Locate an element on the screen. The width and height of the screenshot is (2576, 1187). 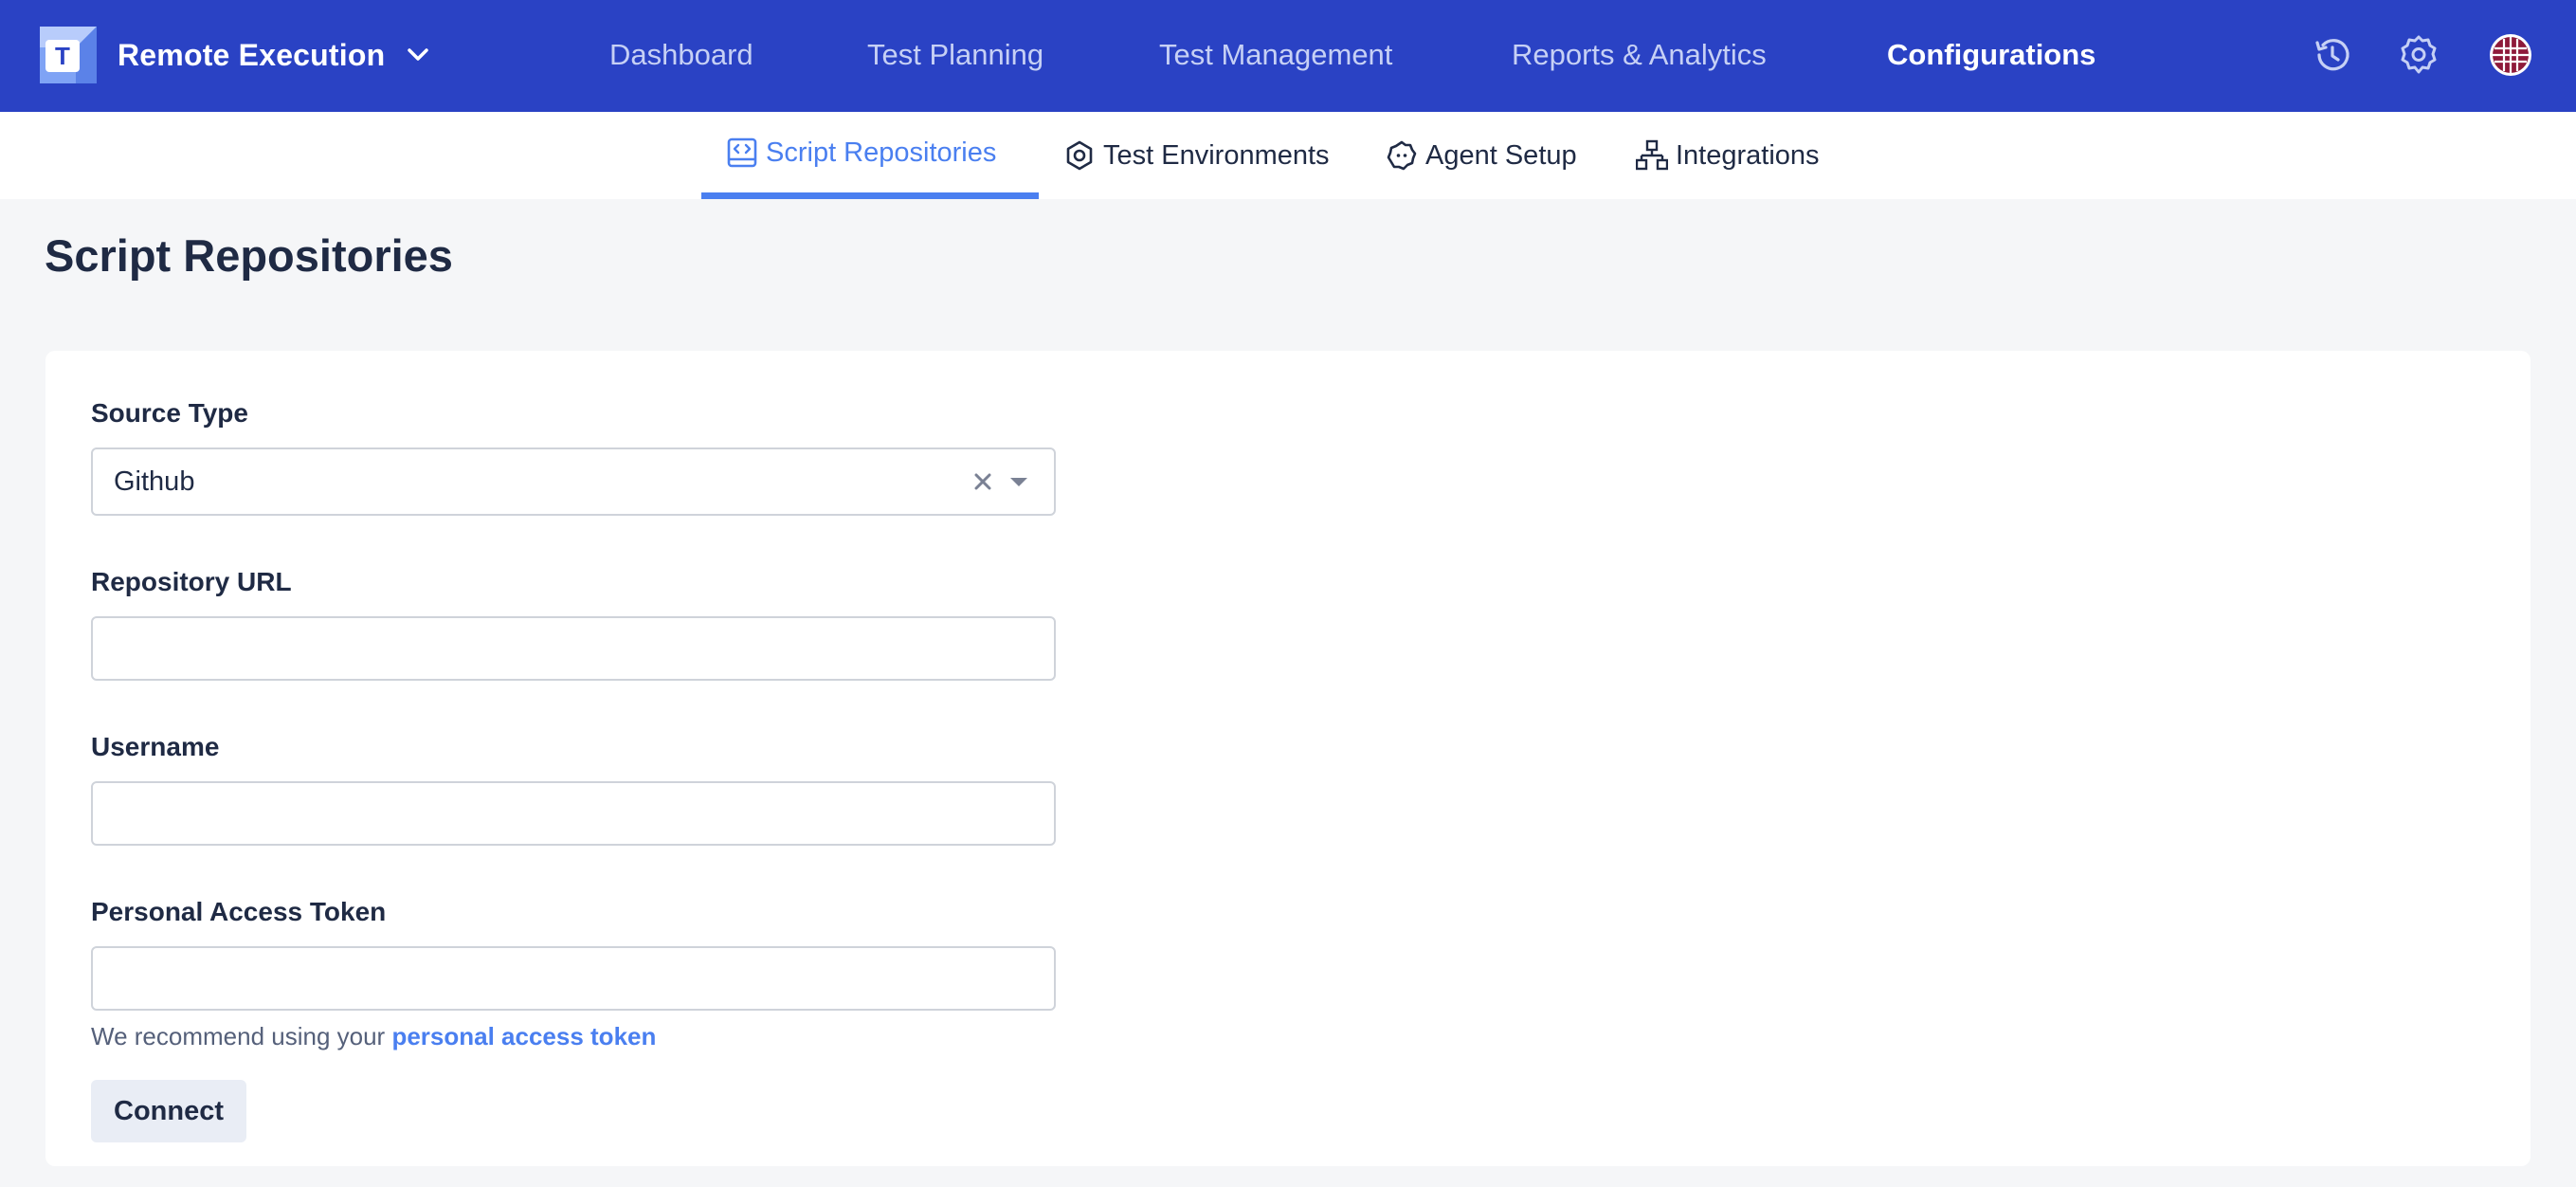
network-tree-icon is located at coordinates (1652, 155).